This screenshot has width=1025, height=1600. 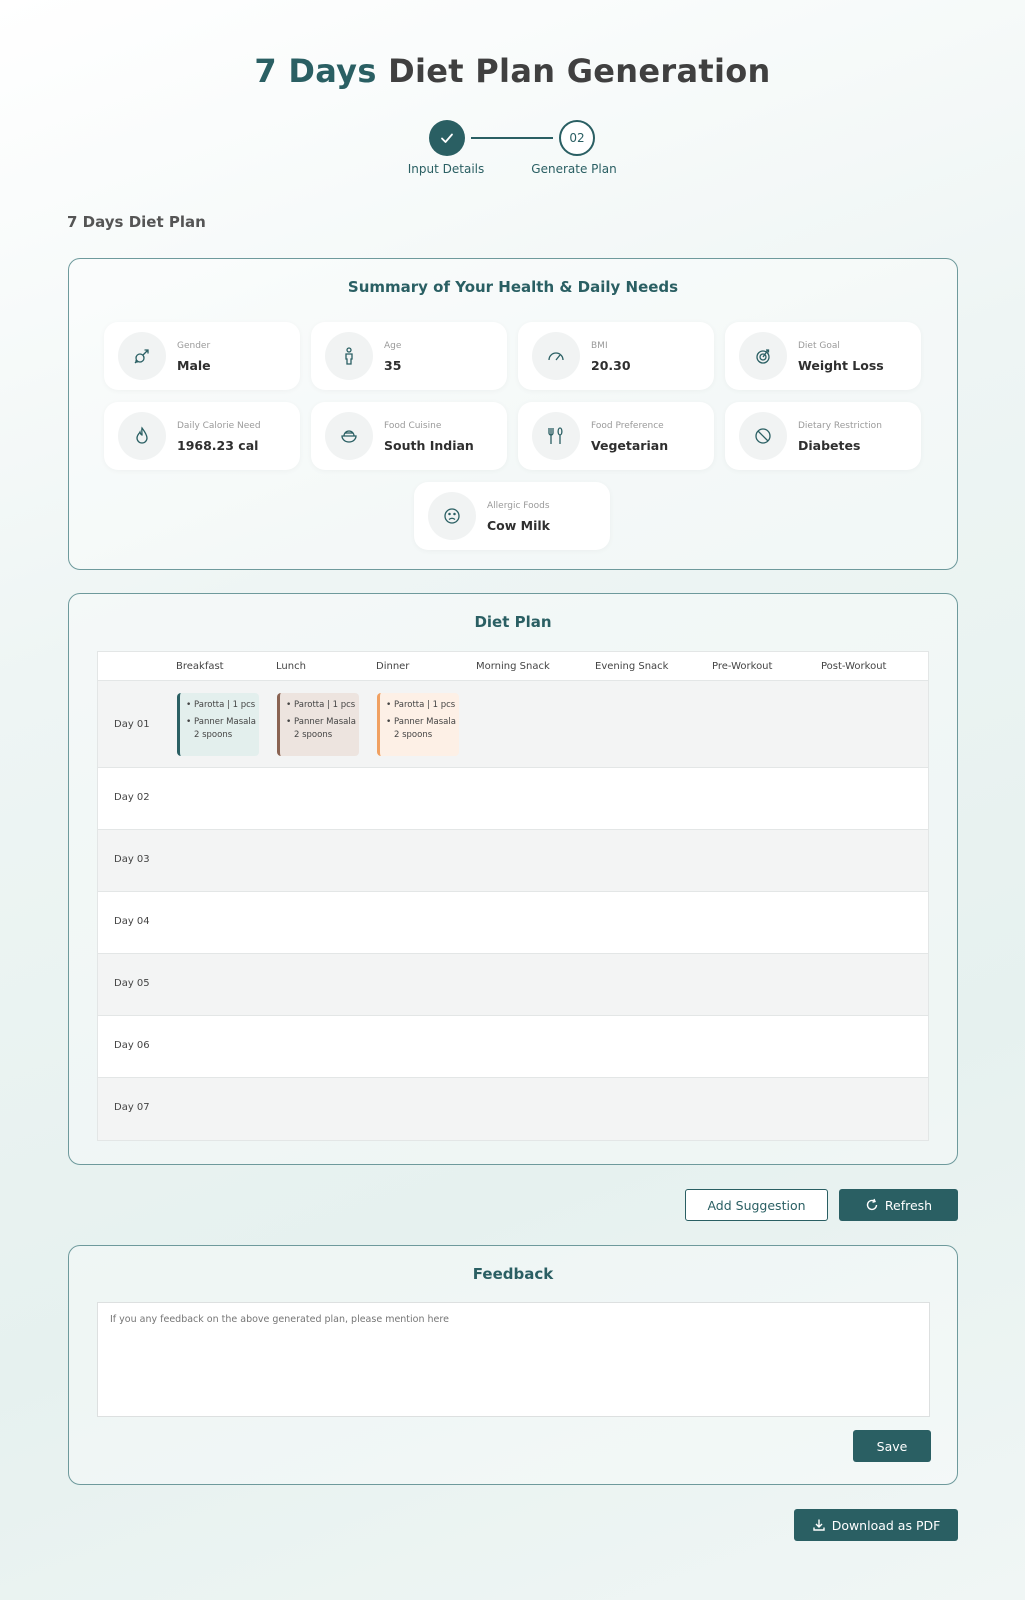 I want to click on section-heading: 7 Days Diet Plan, so click(x=136, y=222).